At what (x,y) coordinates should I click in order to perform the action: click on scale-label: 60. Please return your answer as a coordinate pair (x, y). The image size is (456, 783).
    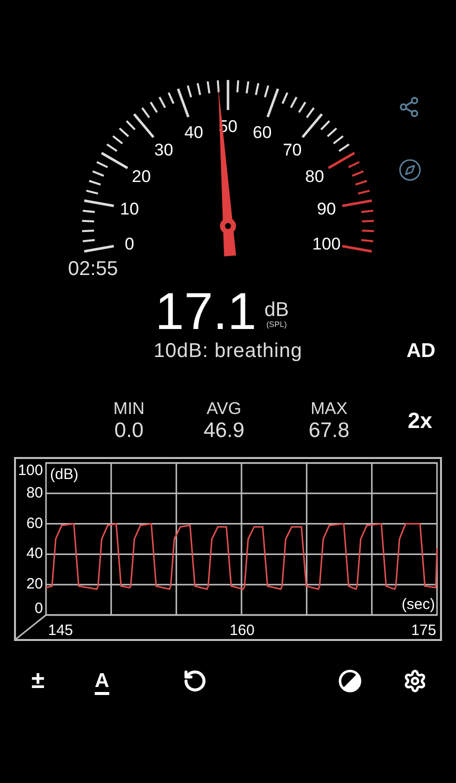
    Looking at the image, I should click on (262, 132).